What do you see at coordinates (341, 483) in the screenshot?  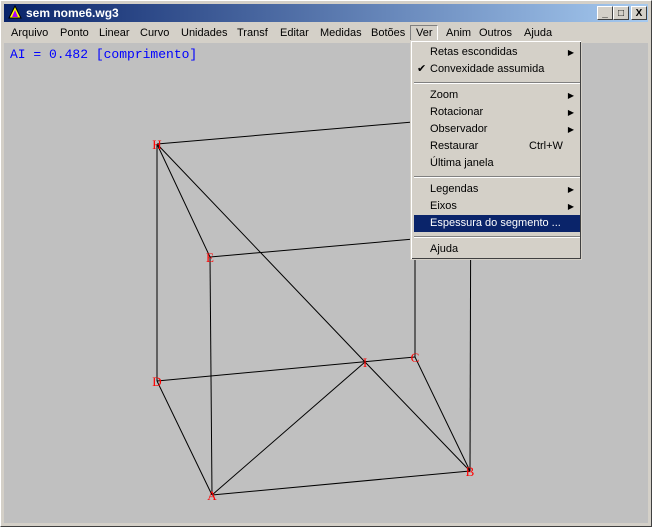 I see `segment-ab` at bounding box center [341, 483].